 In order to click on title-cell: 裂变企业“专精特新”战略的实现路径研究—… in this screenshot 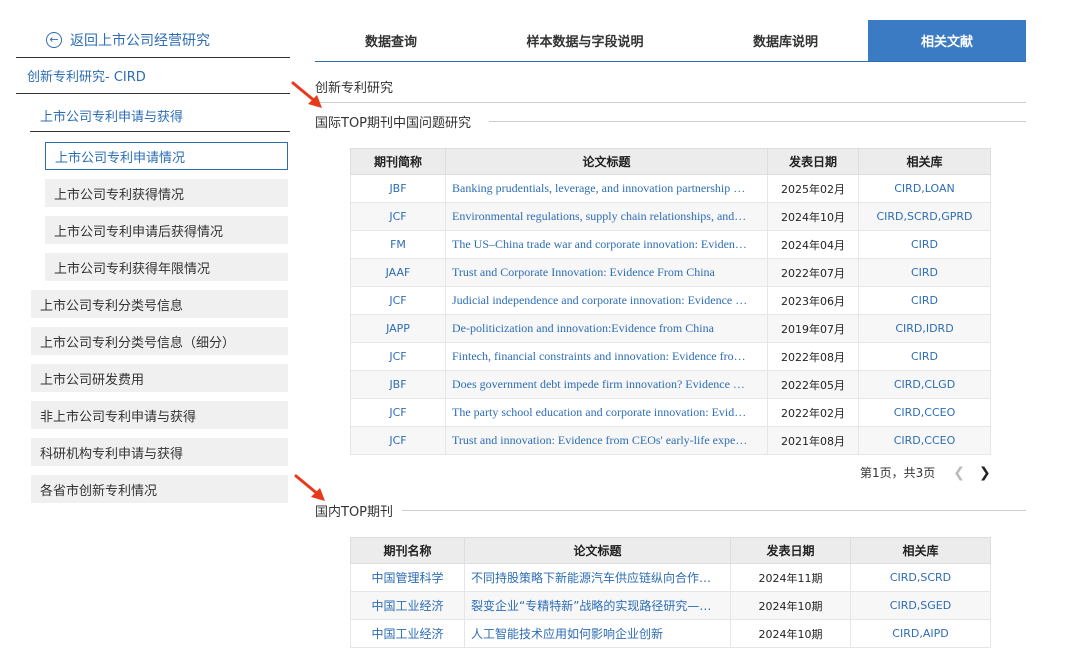, I will do `click(597, 605)`.